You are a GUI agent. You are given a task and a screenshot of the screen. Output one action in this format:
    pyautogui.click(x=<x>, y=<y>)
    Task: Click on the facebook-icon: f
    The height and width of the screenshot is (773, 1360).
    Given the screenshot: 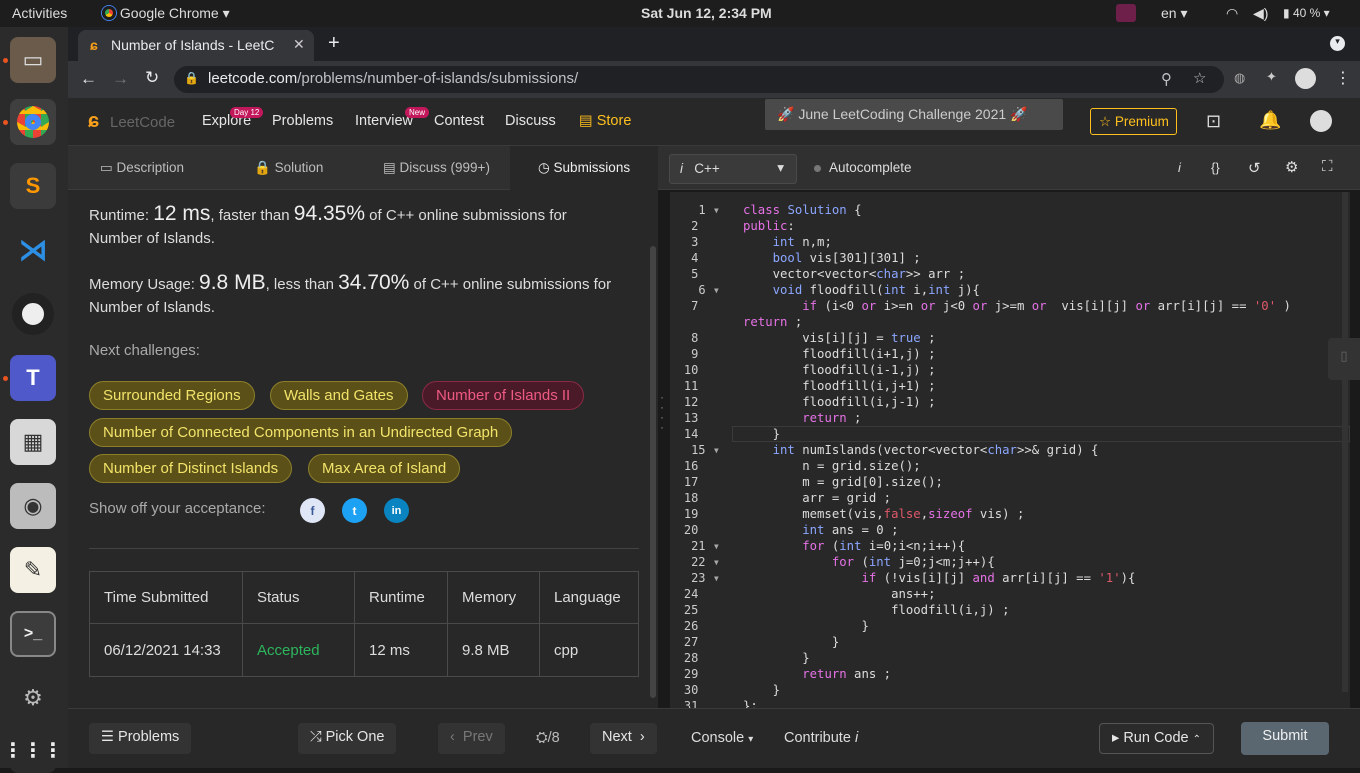 What is the action you would take?
    pyautogui.click(x=312, y=510)
    